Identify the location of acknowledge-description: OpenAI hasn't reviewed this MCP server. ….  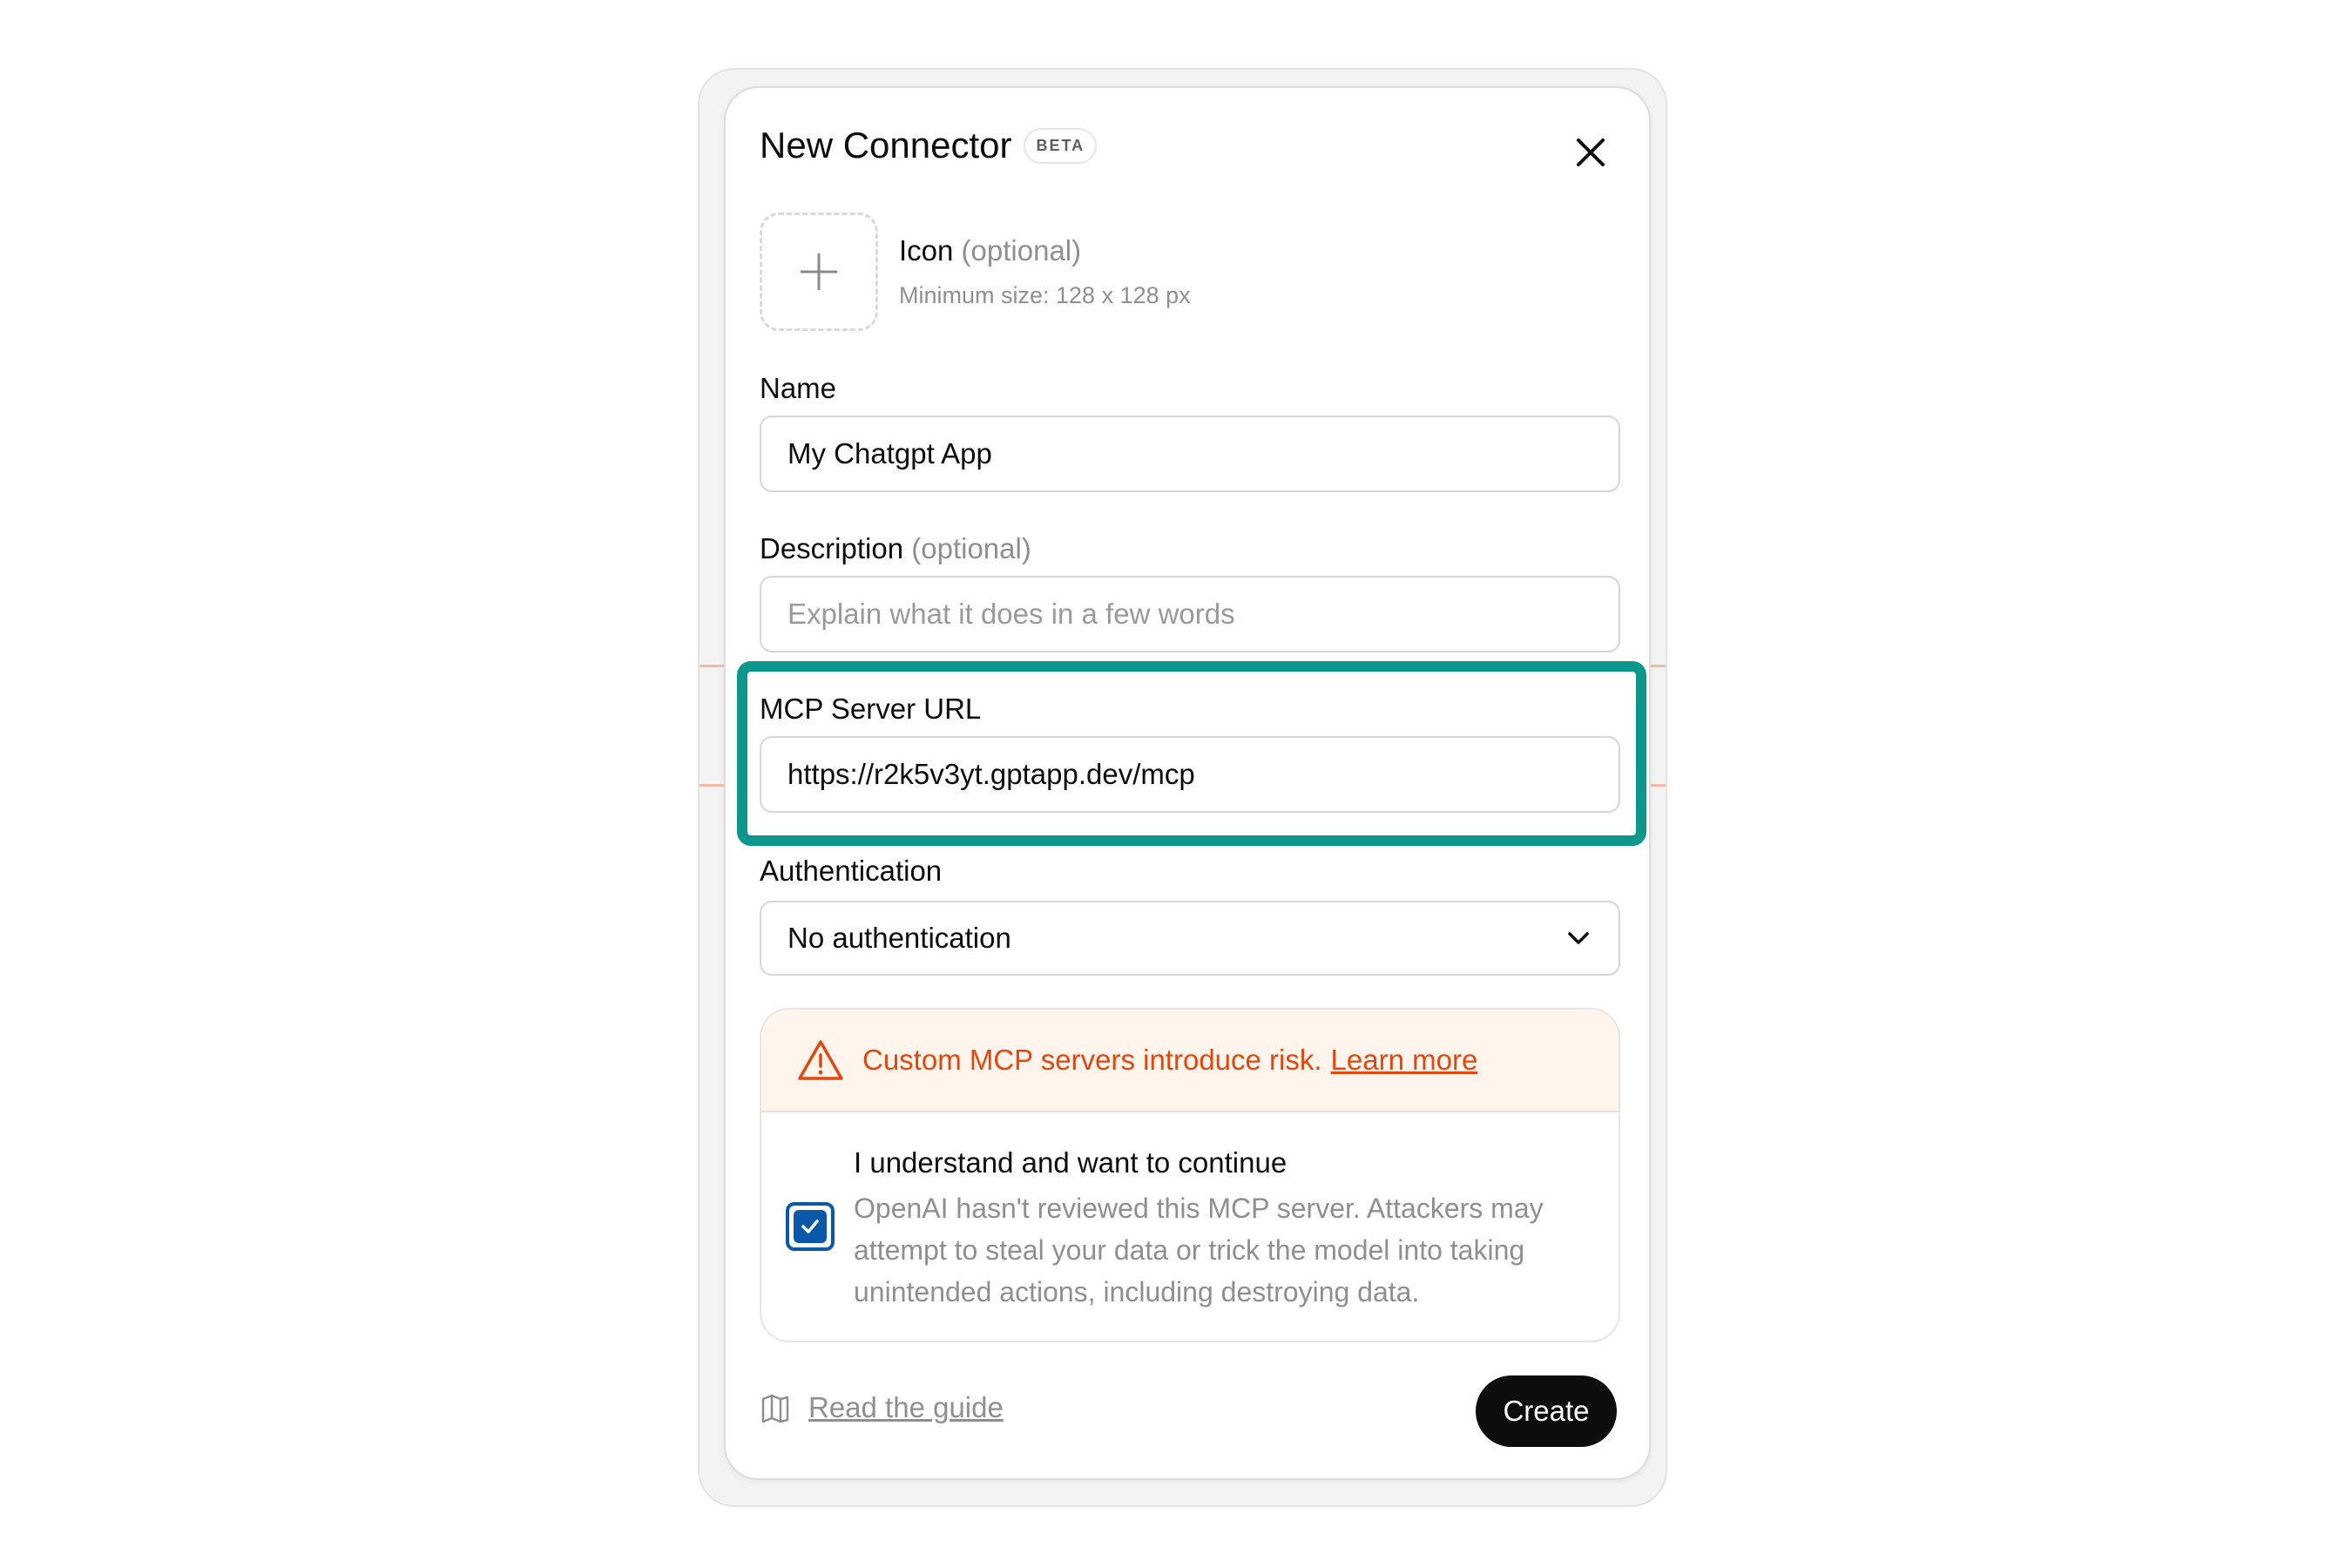
(1199, 1250).